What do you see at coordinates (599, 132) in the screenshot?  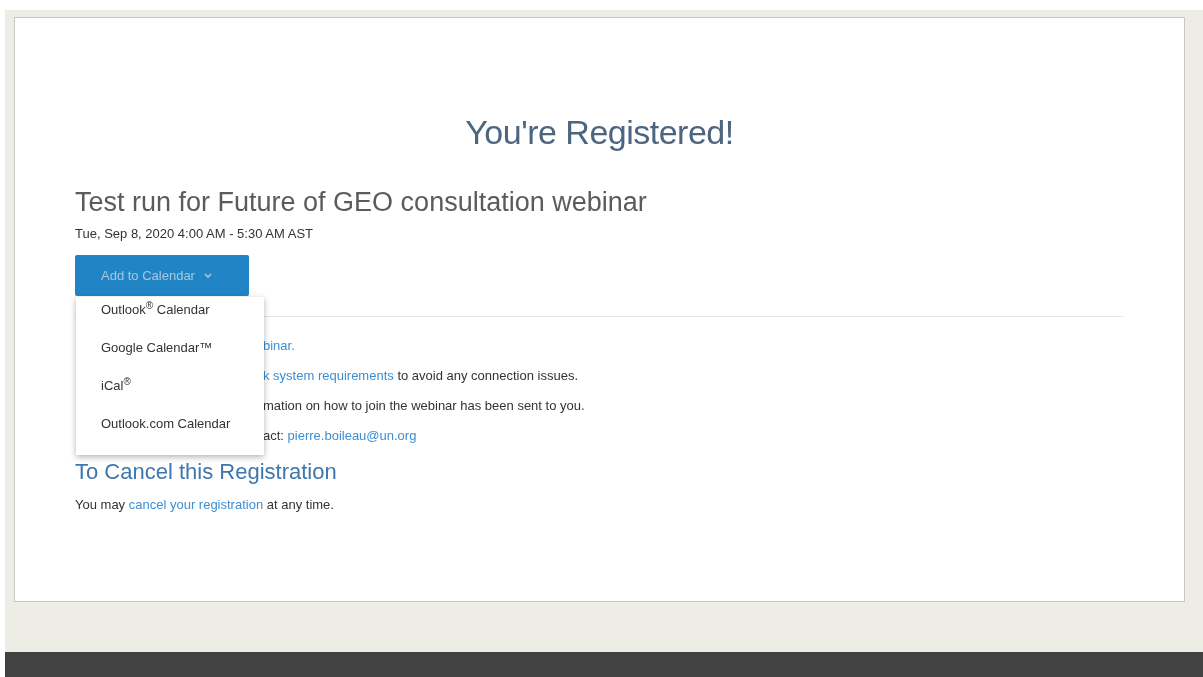 I see `page-title: You're Registered!` at bounding box center [599, 132].